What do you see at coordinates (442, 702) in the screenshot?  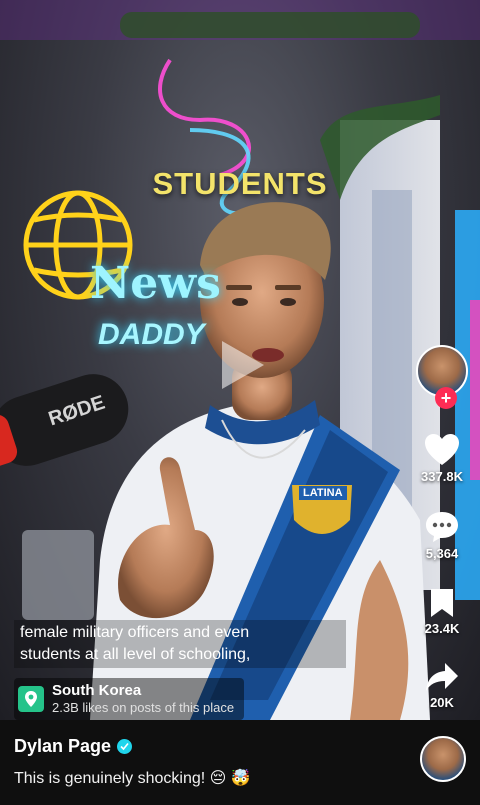 I see `share-count: 20K` at bounding box center [442, 702].